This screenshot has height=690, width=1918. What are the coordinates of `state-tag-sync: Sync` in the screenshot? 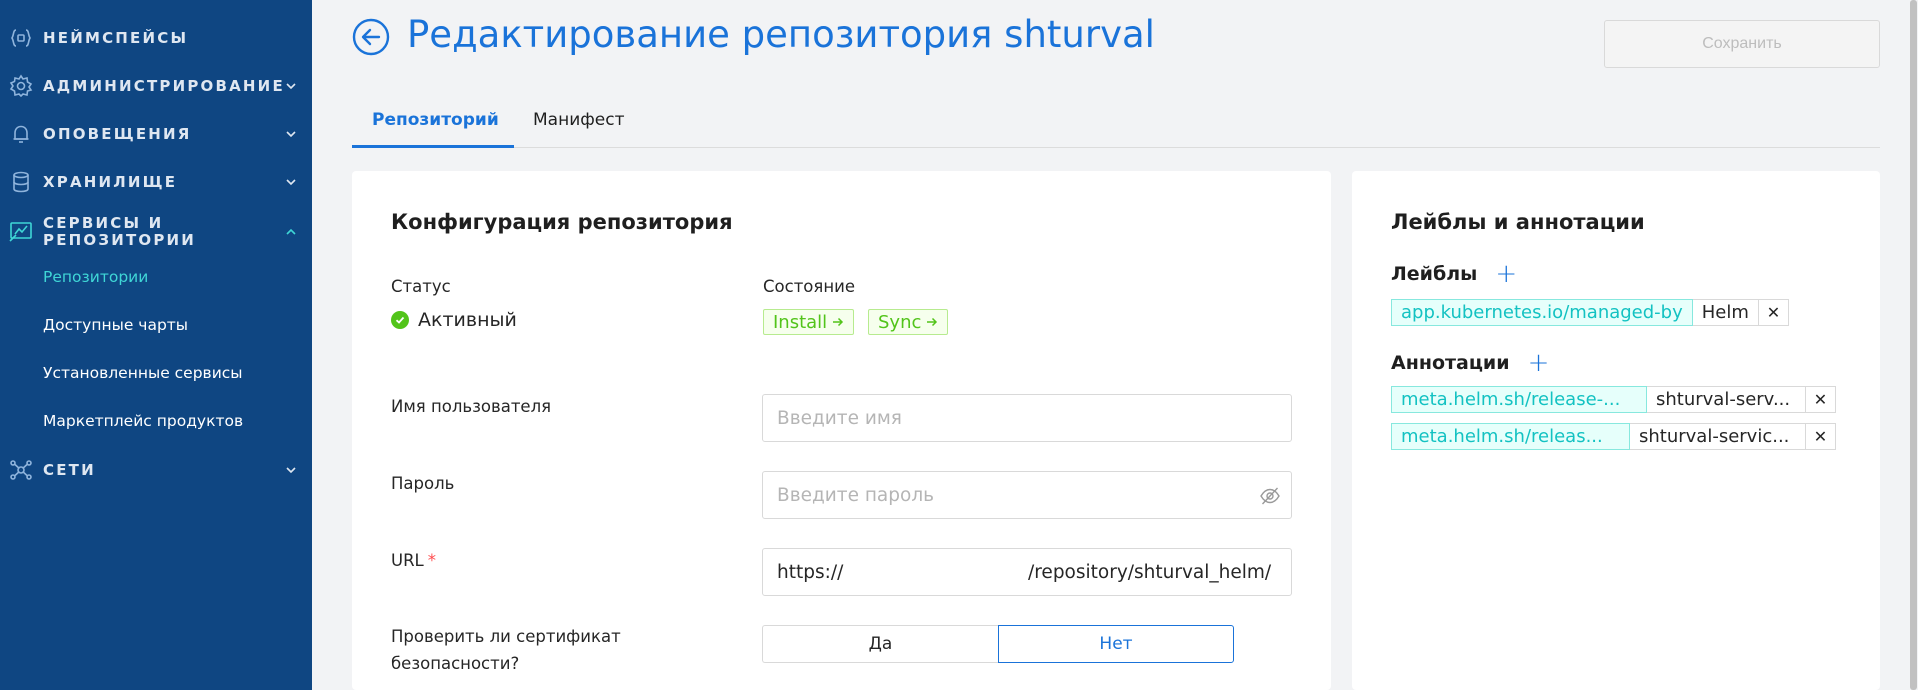 It's located at (908, 322).